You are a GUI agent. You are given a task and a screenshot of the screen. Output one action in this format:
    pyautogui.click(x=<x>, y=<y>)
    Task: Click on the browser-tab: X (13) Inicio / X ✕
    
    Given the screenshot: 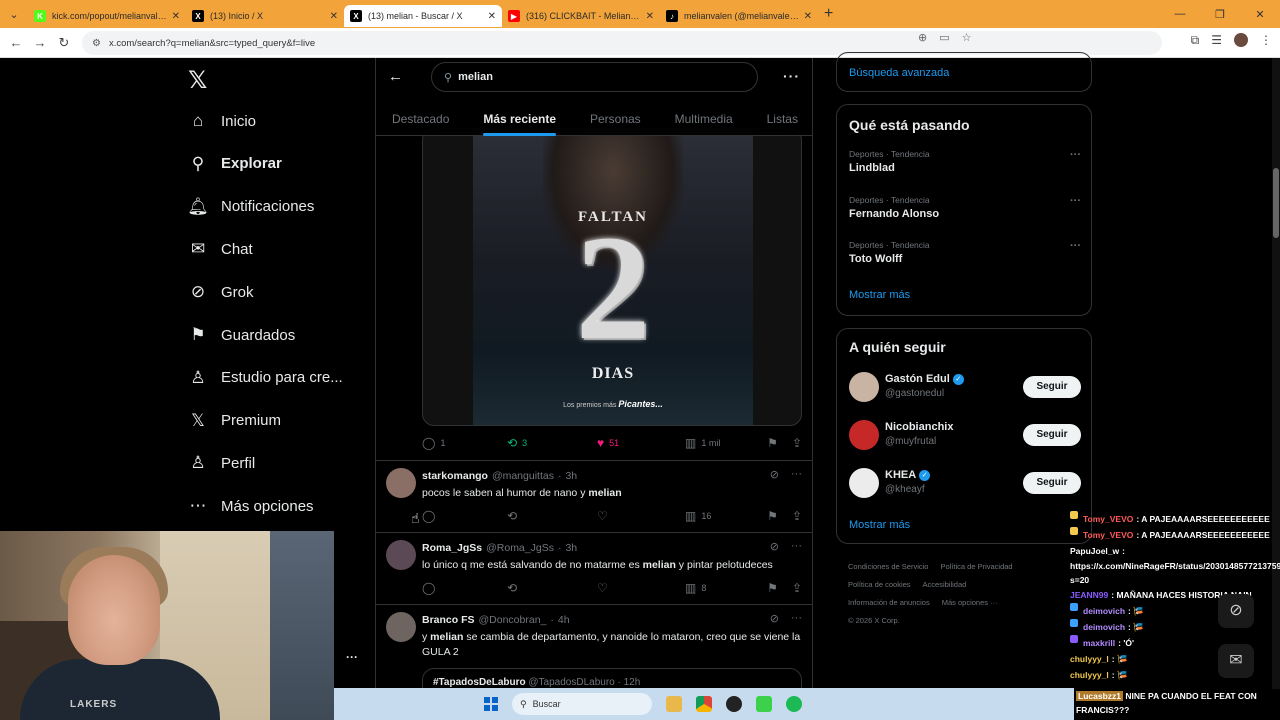 What is the action you would take?
    pyautogui.click(x=265, y=16)
    